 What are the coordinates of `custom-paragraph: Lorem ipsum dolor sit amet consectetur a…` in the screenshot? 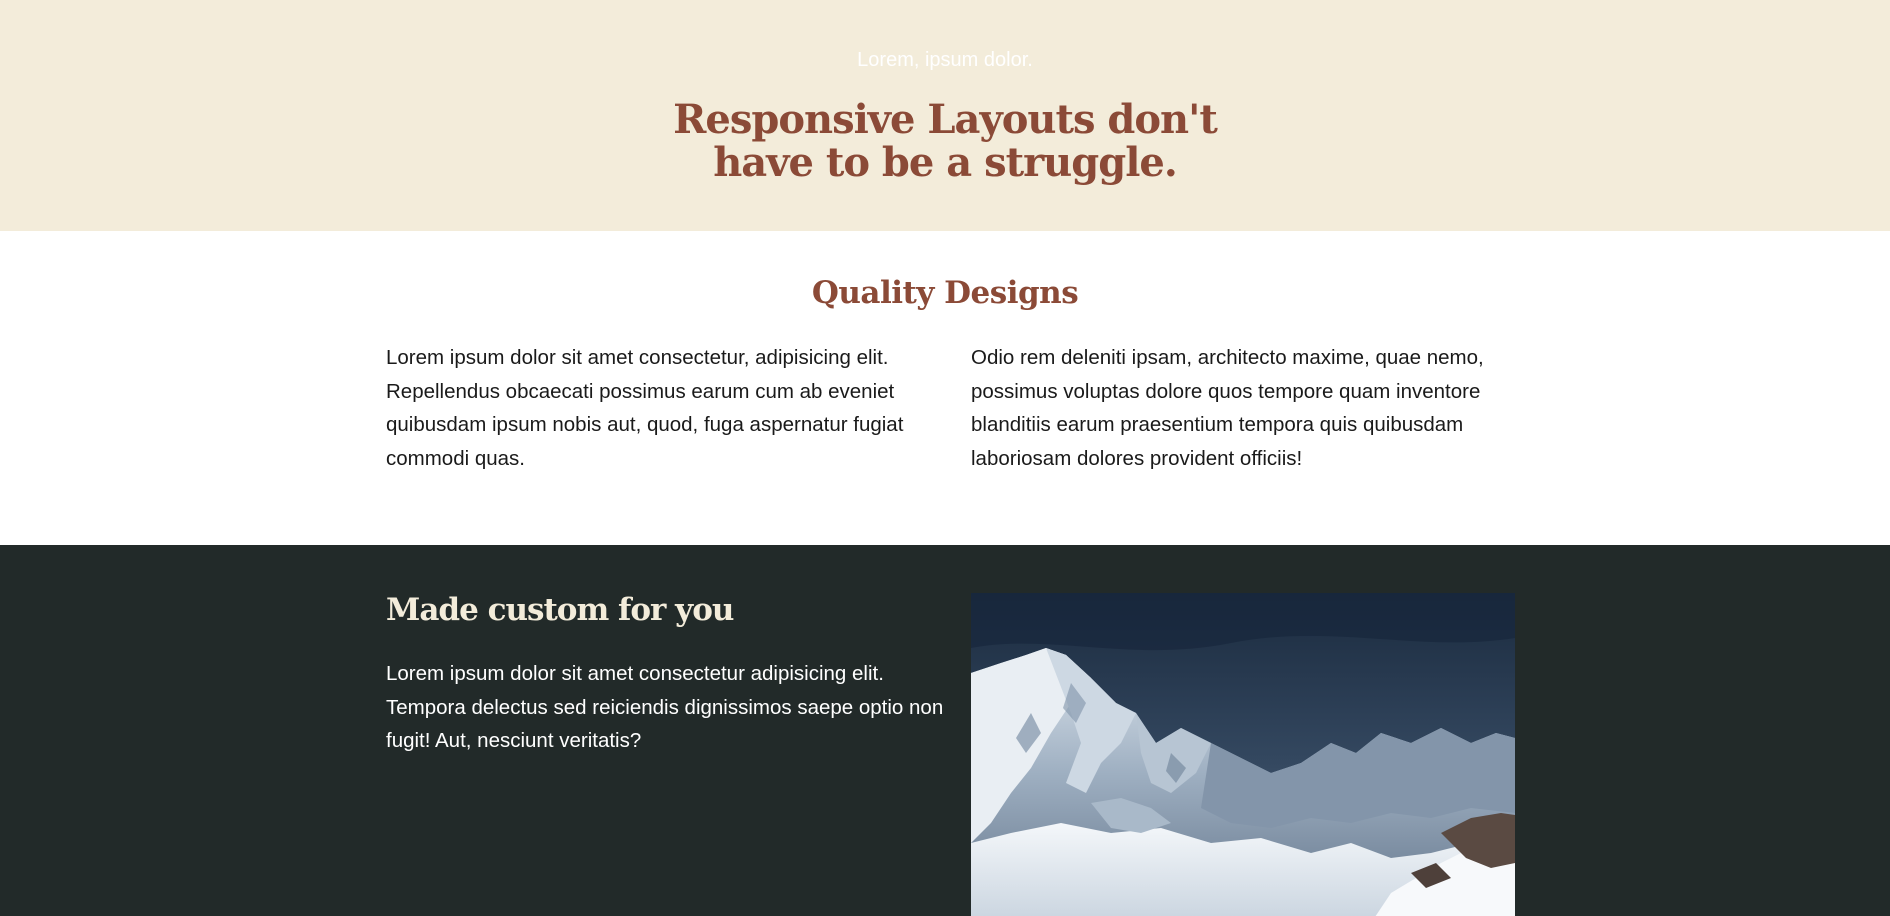 It's located at (665, 707).